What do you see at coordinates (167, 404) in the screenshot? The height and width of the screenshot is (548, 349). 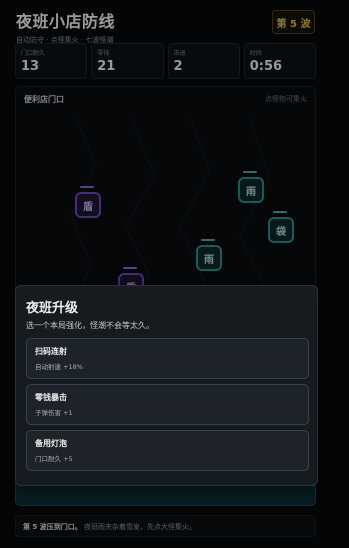 I see `upgrade-option-crit: 零钱暴击 子弹伤害 +1` at bounding box center [167, 404].